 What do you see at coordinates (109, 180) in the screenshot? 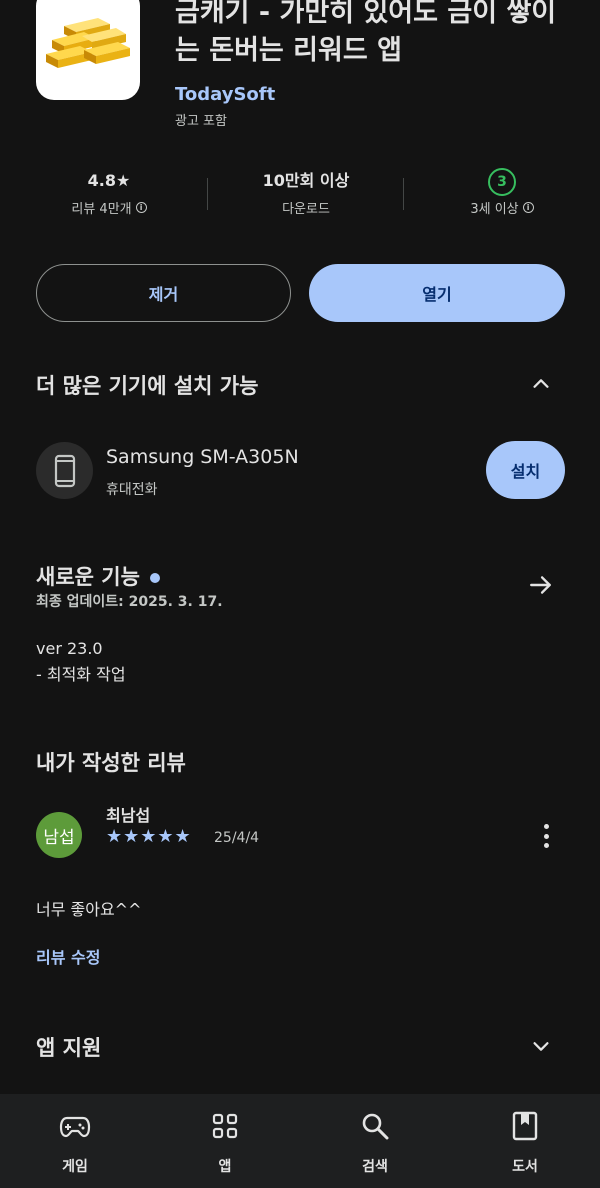
I see `rating-value: 4.8★` at bounding box center [109, 180].